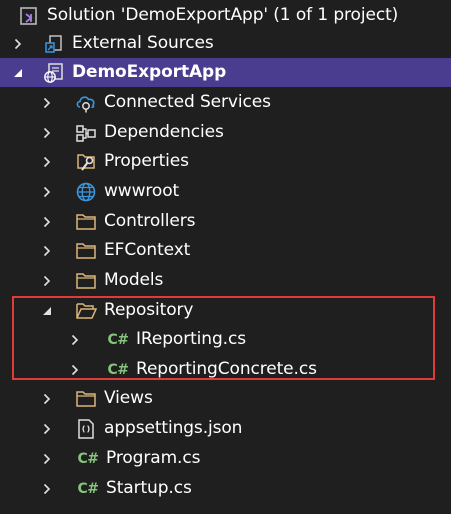 Image resolution: width=451 pixels, height=514 pixels. Describe the element at coordinates (164, 132) in the screenshot. I see `tree-item-label: Dependencies` at that location.